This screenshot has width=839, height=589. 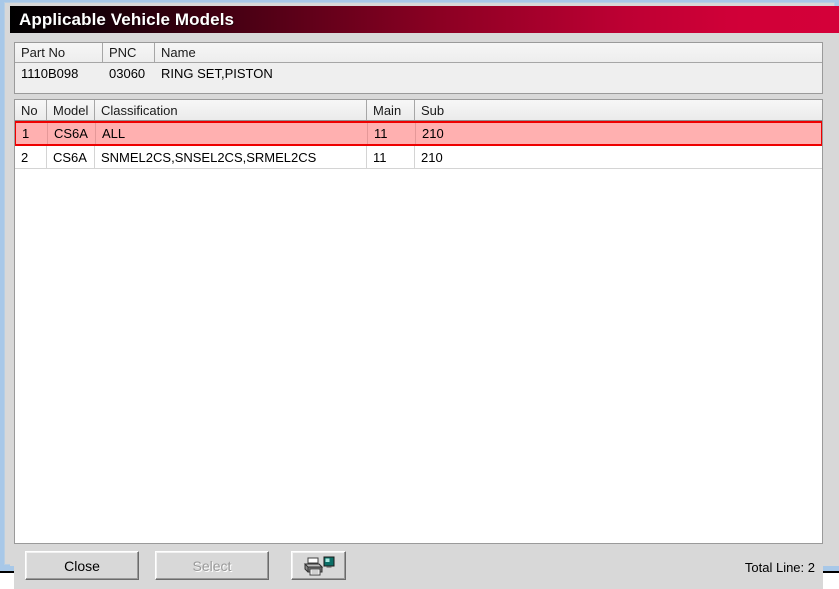 What do you see at coordinates (217, 73) in the screenshot?
I see `part-info-value-name: RING SET,PISTON` at bounding box center [217, 73].